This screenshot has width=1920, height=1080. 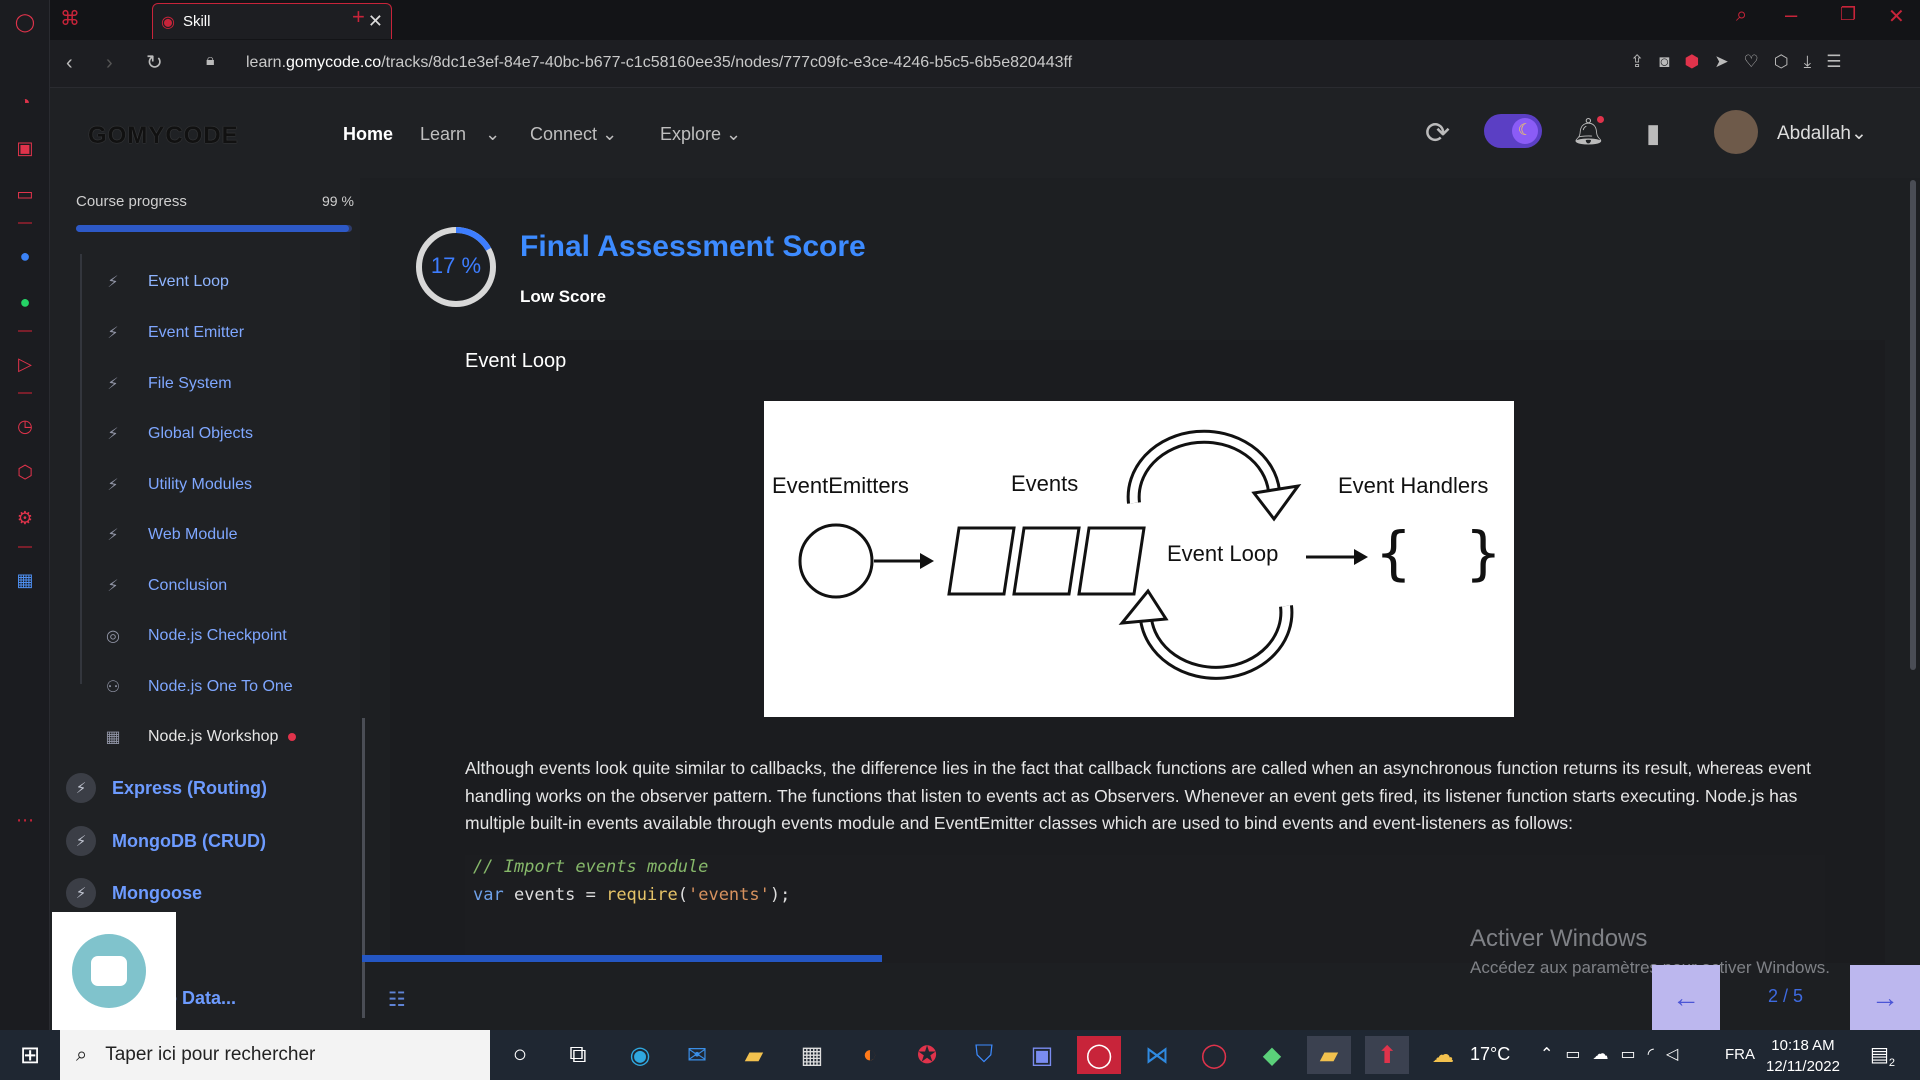 What do you see at coordinates (1741, 15) in the screenshot?
I see `search-tabs-icon: ⌕` at bounding box center [1741, 15].